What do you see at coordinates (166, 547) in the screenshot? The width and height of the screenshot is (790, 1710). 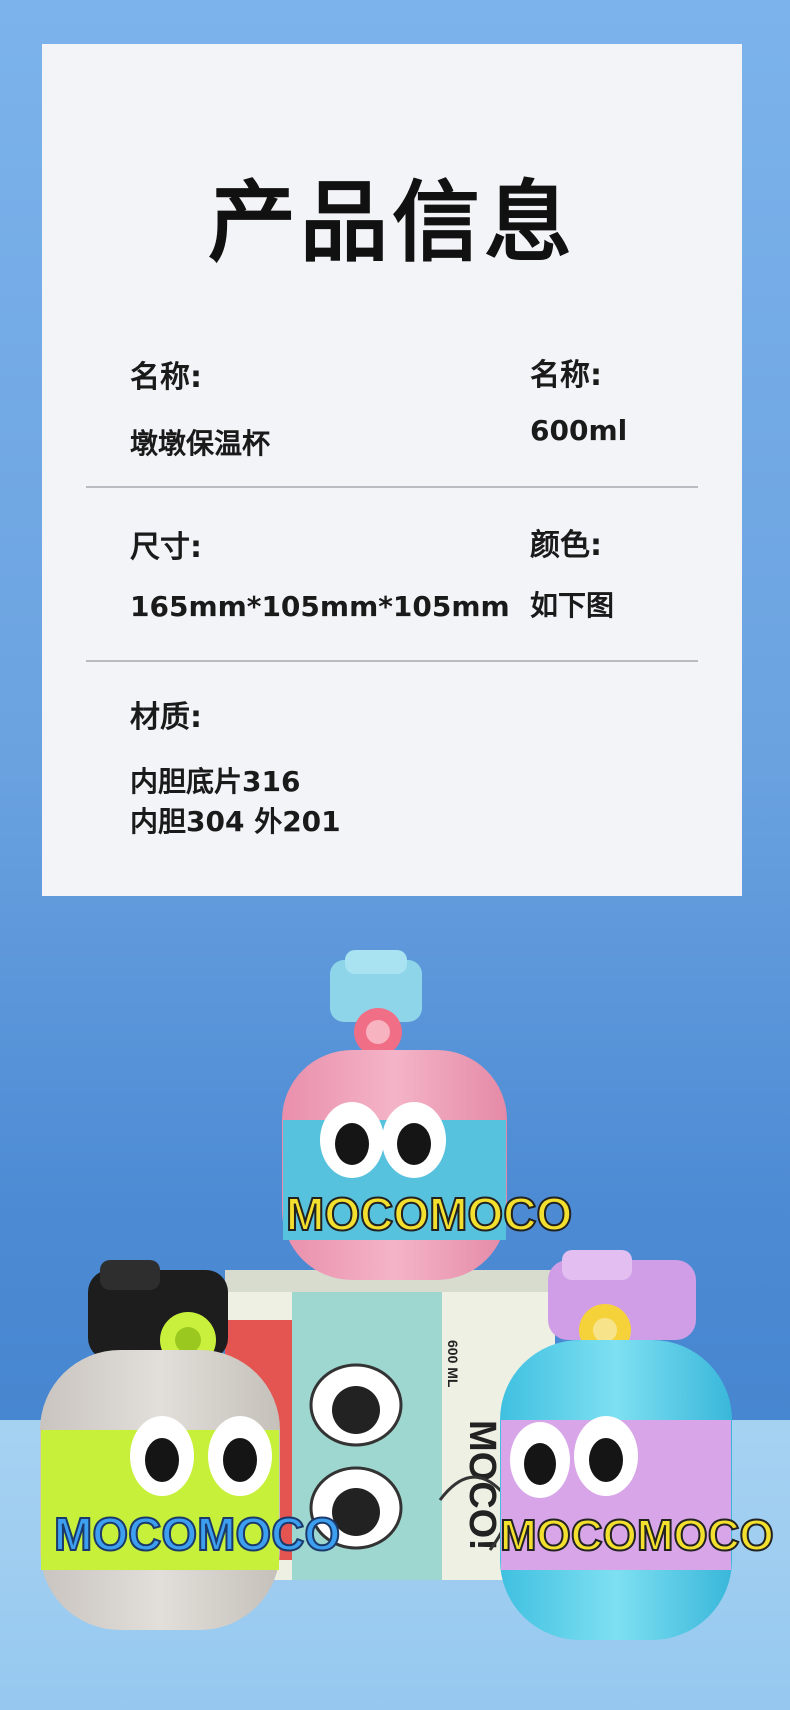 I see `size-label: 尺寸:` at bounding box center [166, 547].